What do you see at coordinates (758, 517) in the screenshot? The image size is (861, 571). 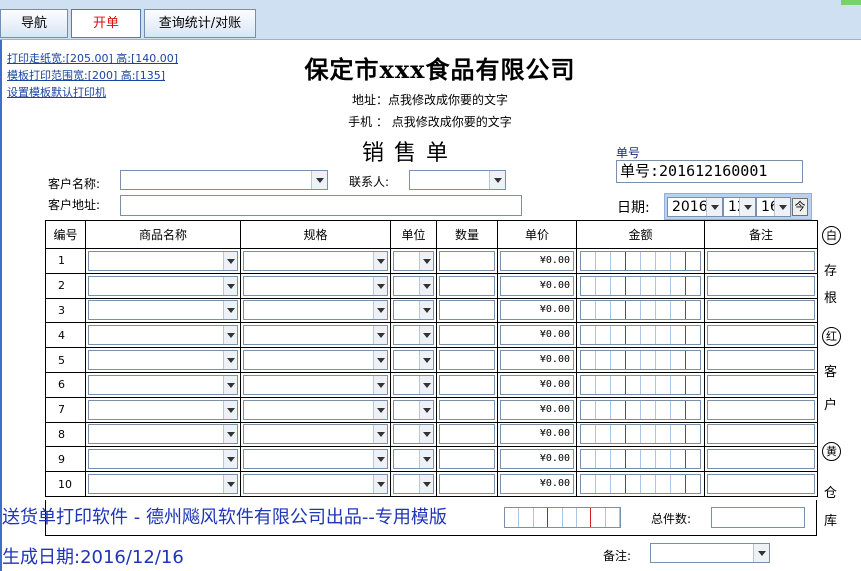 I see `total-pieces-input` at bounding box center [758, 517].